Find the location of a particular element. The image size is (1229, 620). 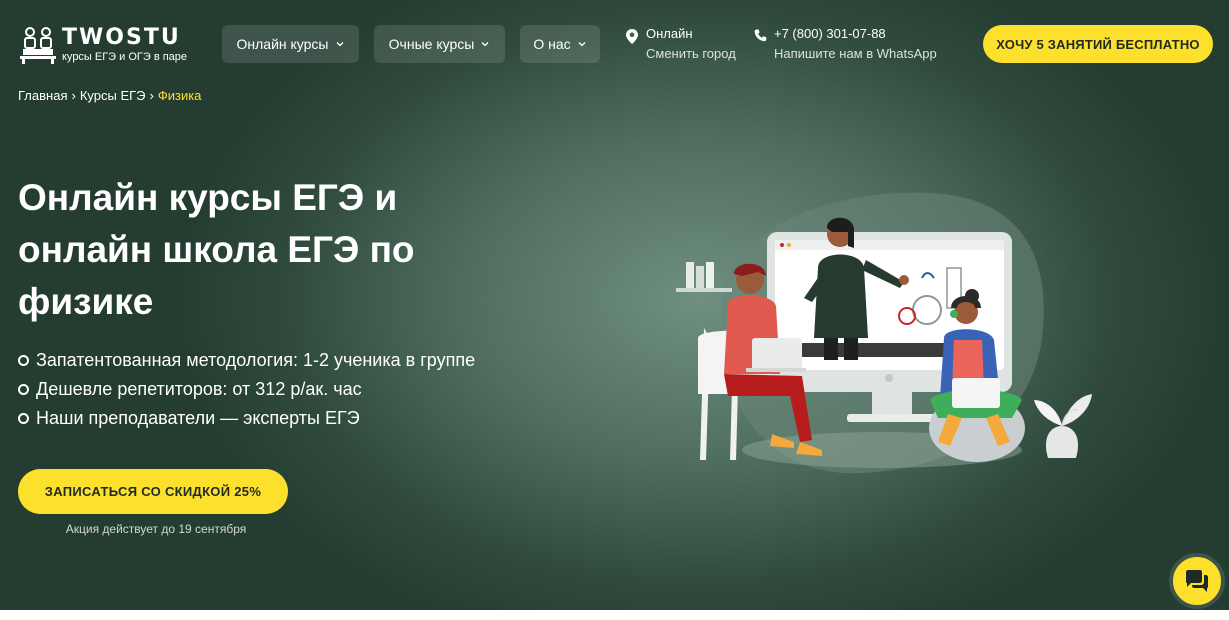

nav-offline-courses: Очные курсы is located at coordinates (439, 44).